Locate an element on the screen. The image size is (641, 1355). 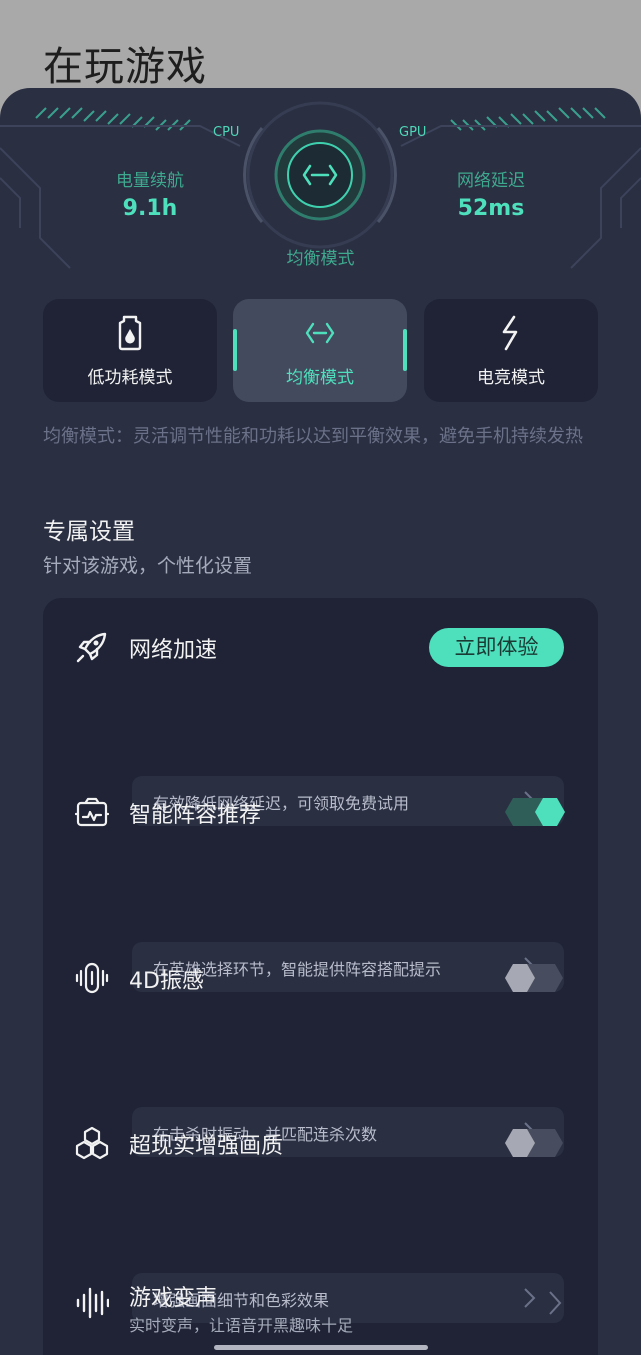
vibration-name: 4D振感 is located at coordinates (166, 981).